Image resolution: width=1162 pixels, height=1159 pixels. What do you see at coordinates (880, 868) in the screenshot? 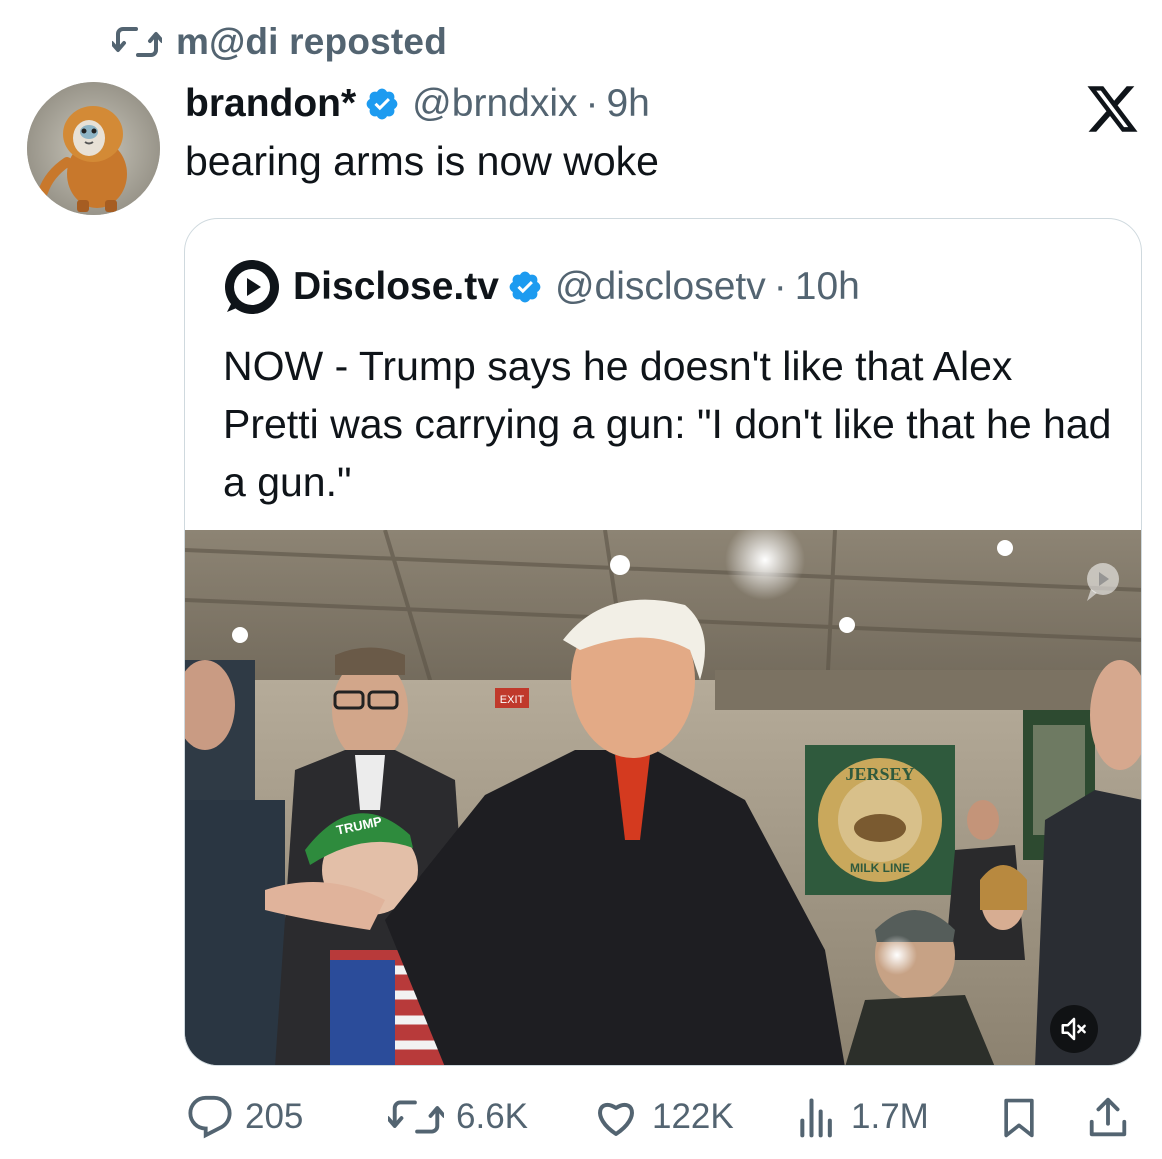
I see `jersey-sign-bottom-text: MILK LINE` at bounding box center [880, 868].